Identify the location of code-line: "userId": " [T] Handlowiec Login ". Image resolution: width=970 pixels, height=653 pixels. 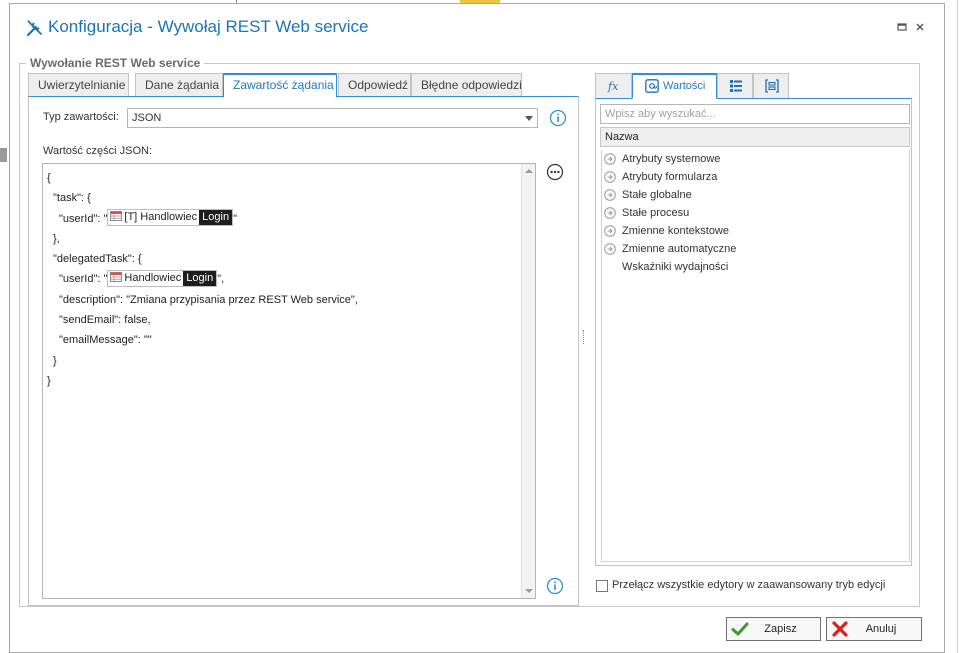
(148, 218).